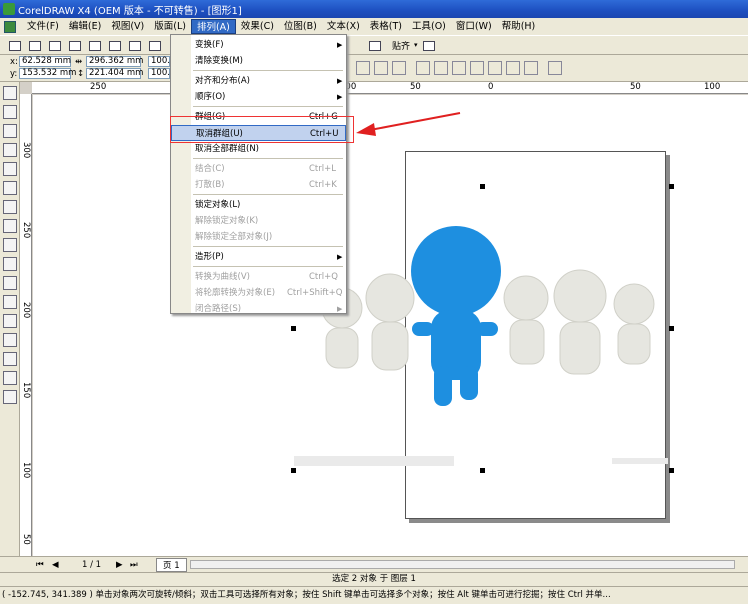 Image resolution: width=748 pixels, height=604 pixels. Describe the element at coordinates (423, 68) in the screenshot. I see `weld-icon` at that location.